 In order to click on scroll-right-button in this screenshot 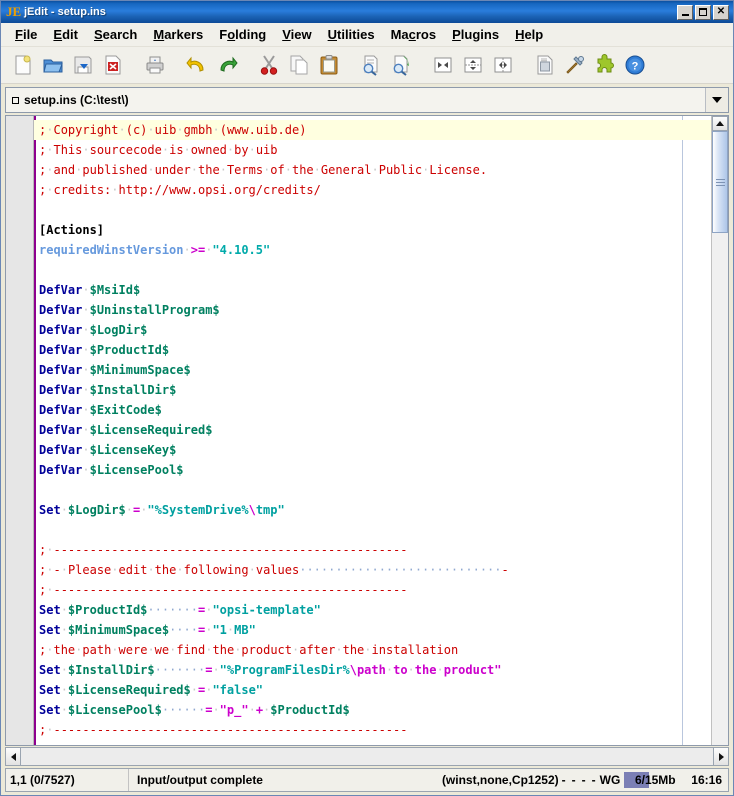, I will do `click(721, 756)`.